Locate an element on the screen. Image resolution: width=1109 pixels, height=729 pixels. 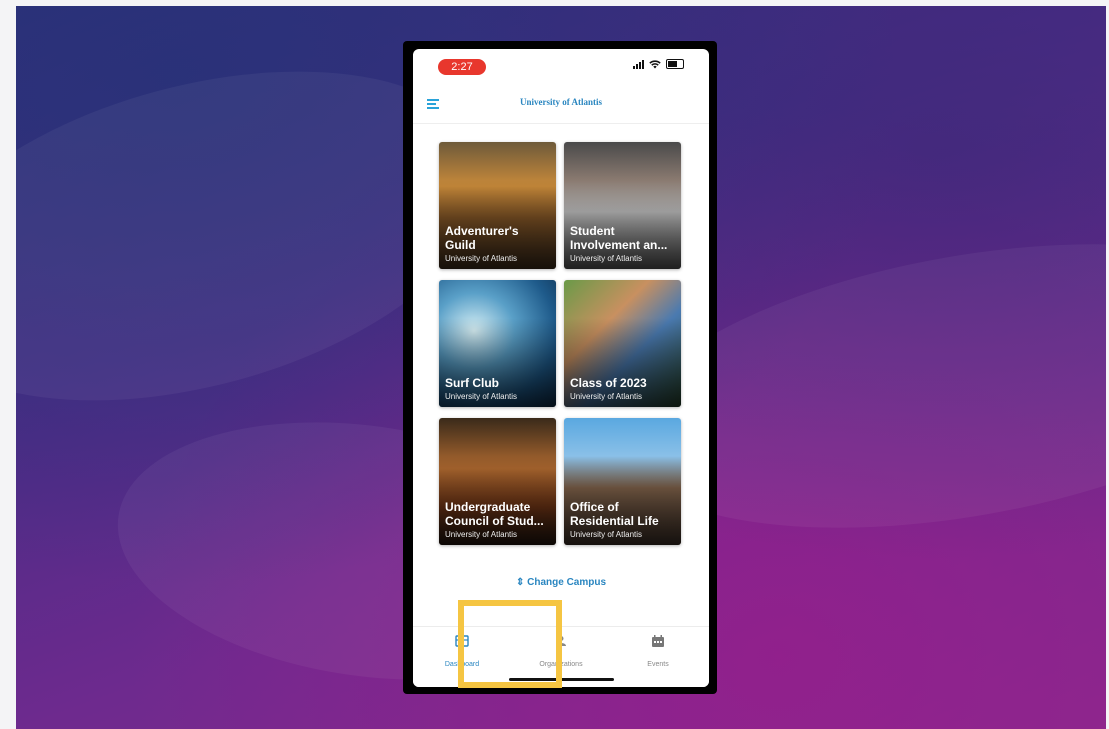
tab-organizations: Organizations is located at coordinates (561, 653).